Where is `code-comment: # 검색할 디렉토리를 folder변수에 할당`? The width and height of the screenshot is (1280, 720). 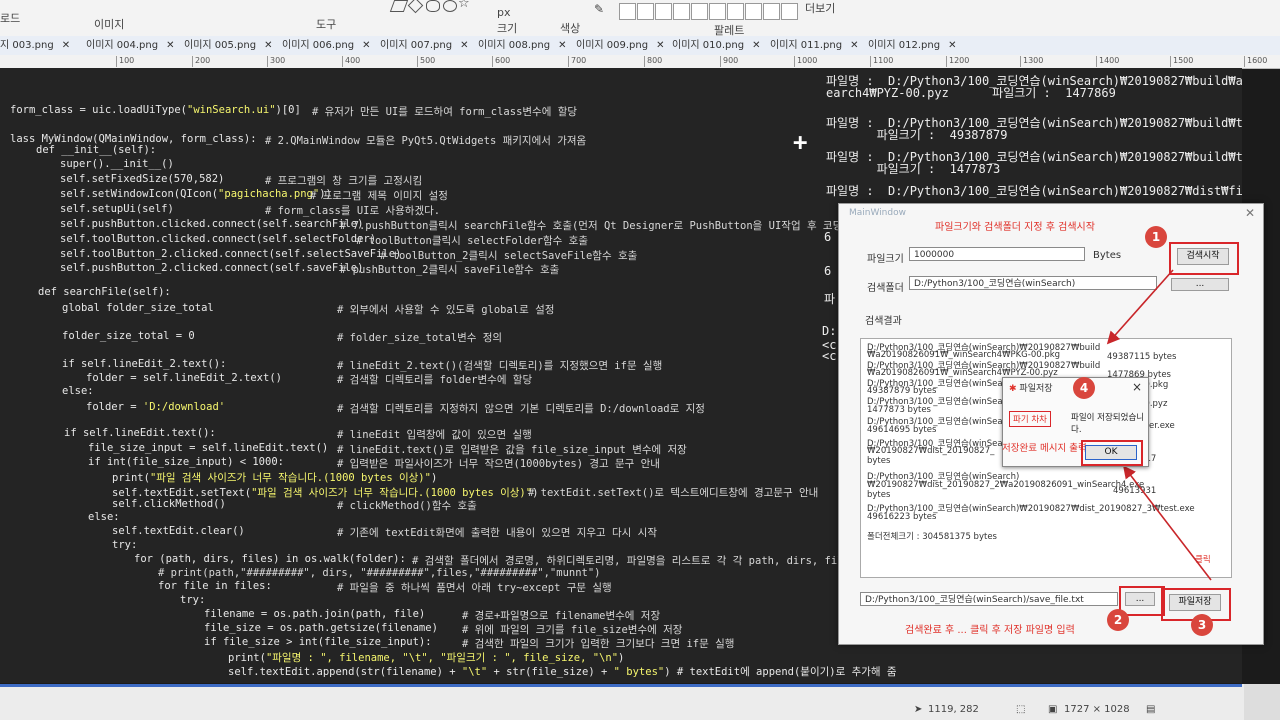
code-comment: # 검색할 디렉토리를 folder변수에 할당 is located at coordinates (435, 380).